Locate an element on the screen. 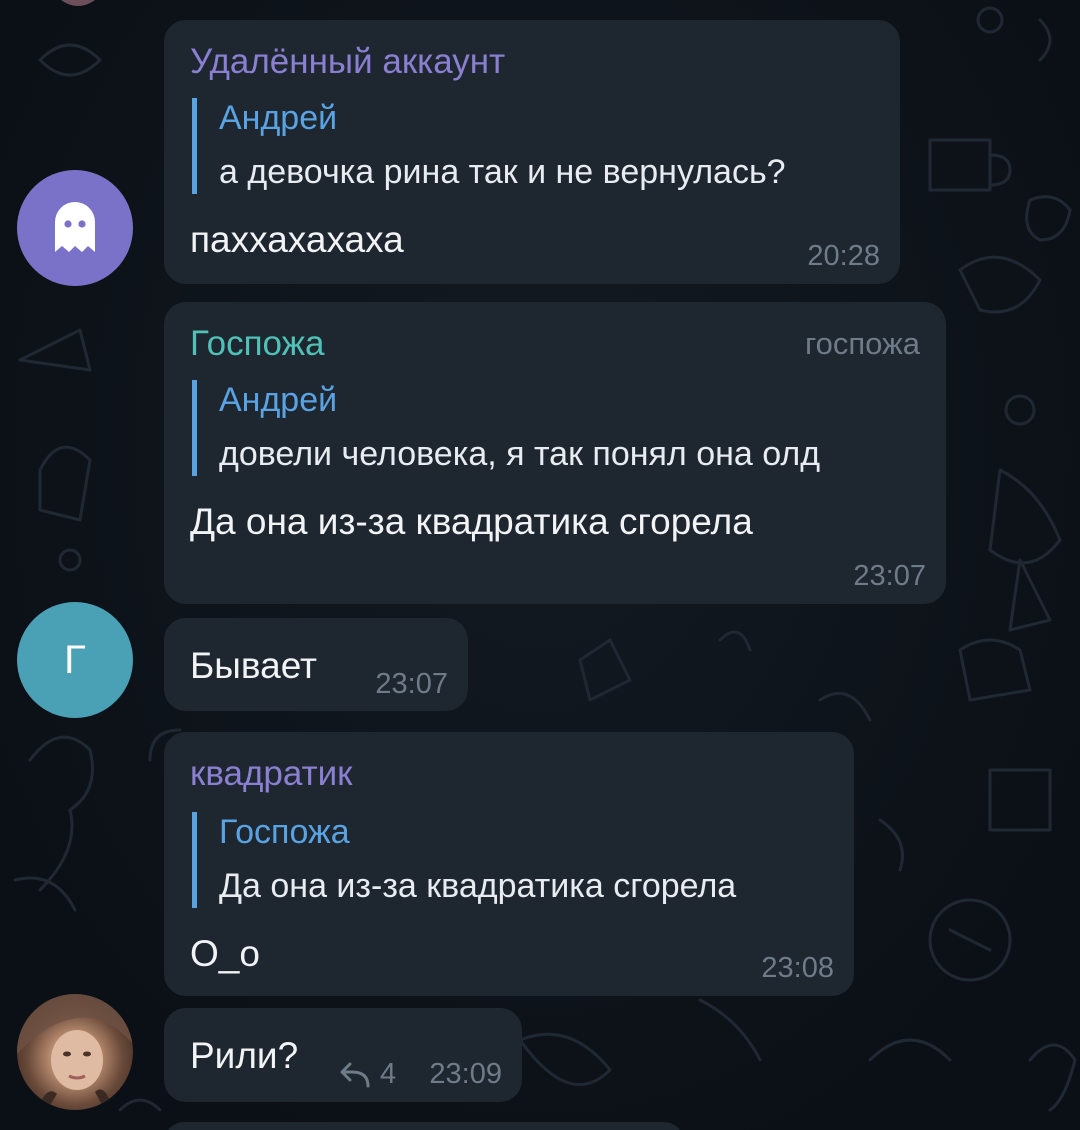 Image resolution: width=1080 pixels, height=1130 pixels. reply-text: Да она из-за квадратика сгорела is located at coordinates (478, 886).